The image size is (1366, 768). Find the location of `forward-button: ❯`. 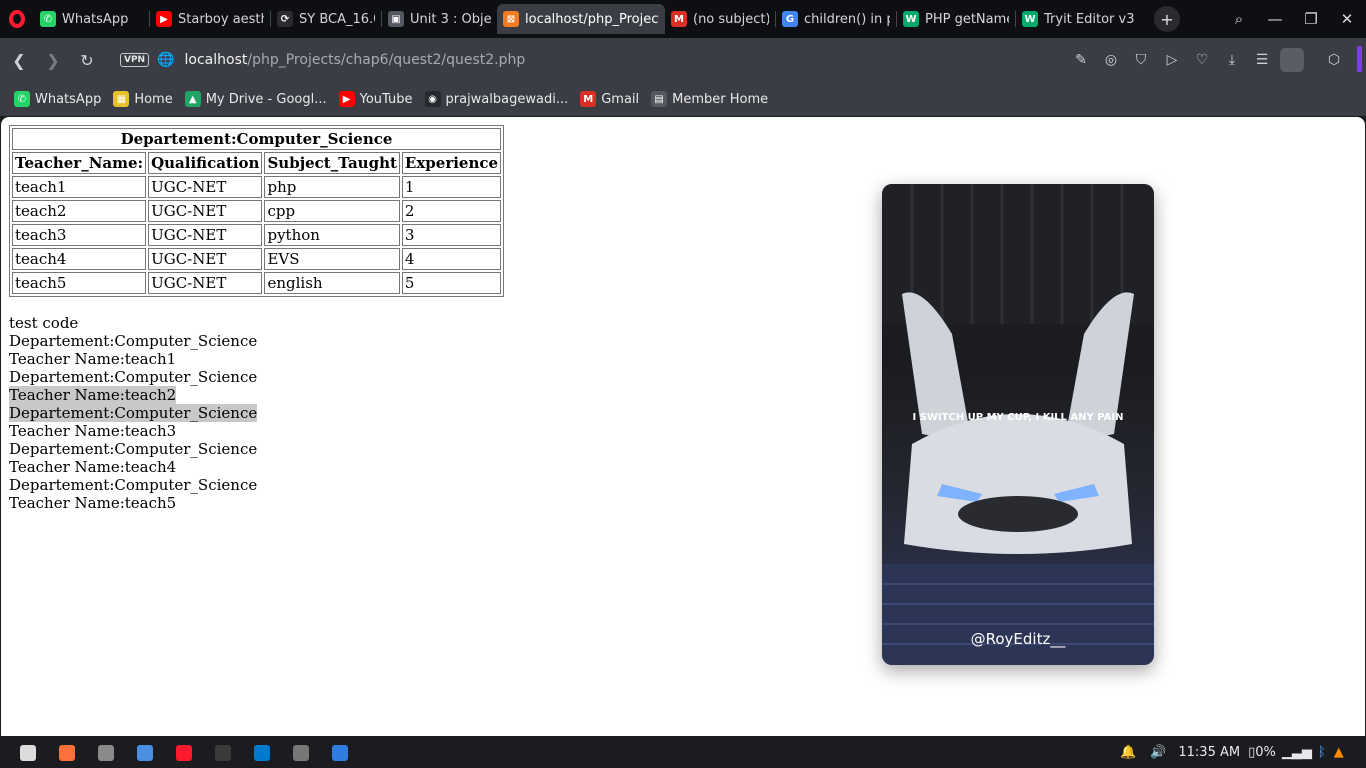

forward-button: ❯ is located at coordinates (53, 60).